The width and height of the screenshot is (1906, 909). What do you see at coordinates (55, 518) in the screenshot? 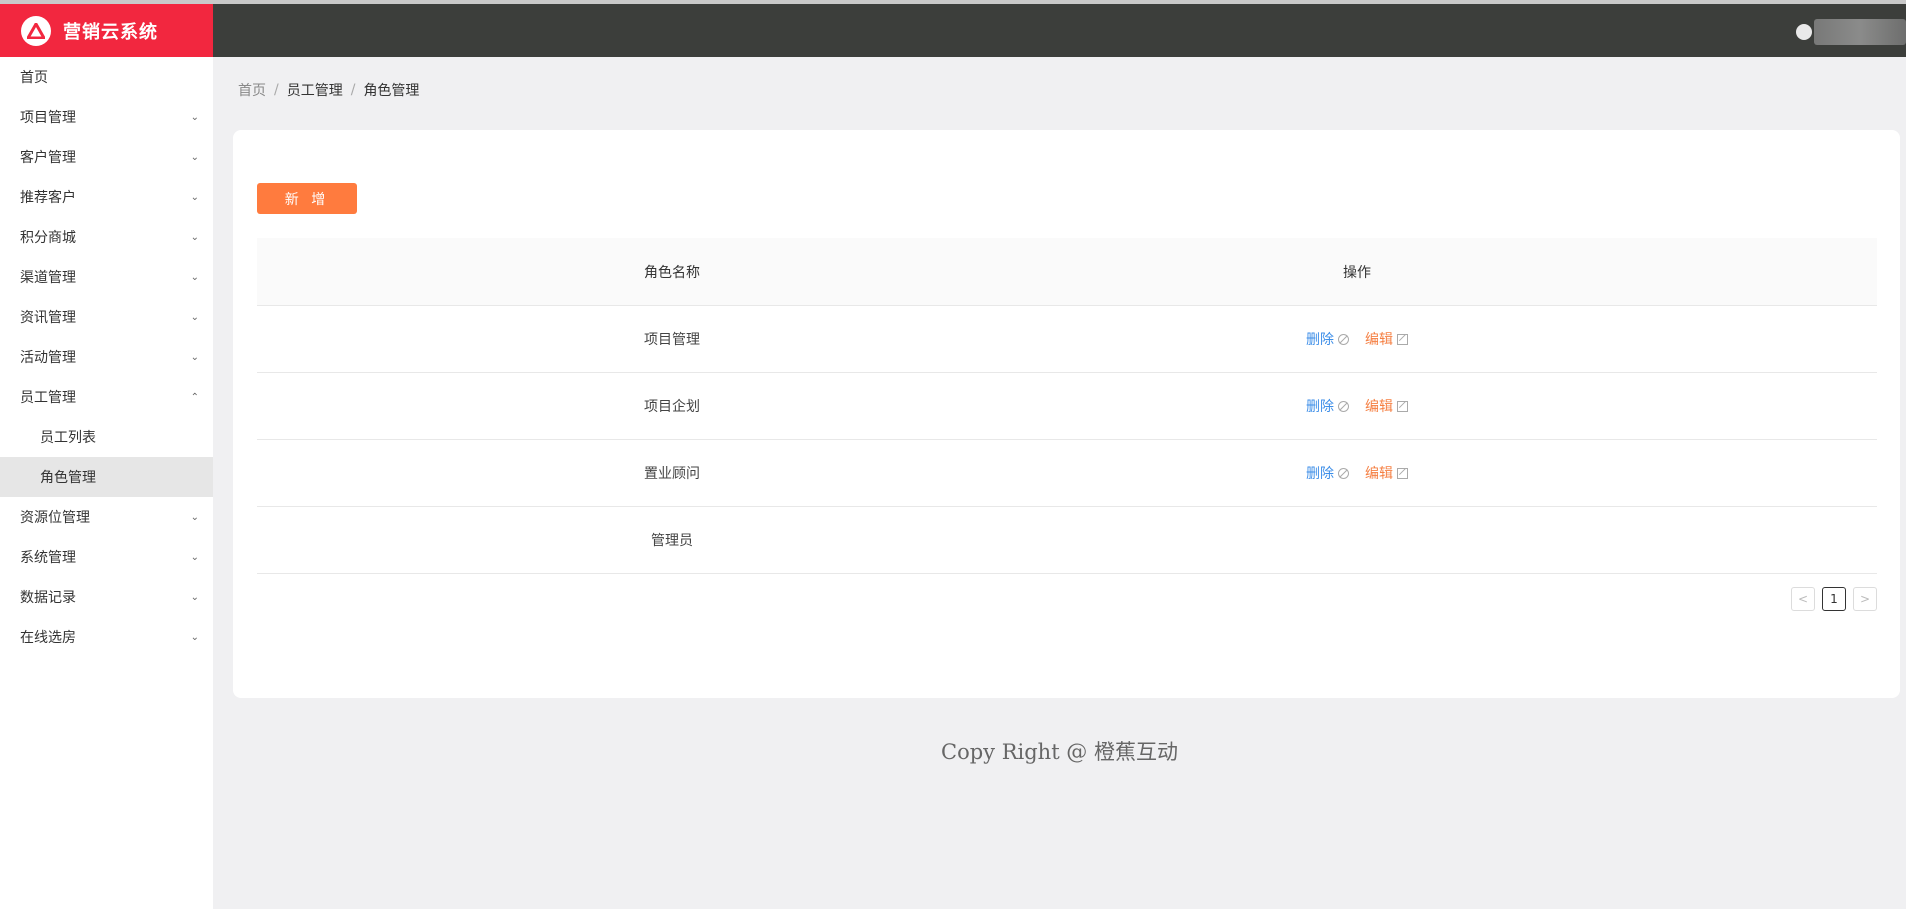
I see `sidebar-item-label: 资源位管理` at bounding box center [55, 518].